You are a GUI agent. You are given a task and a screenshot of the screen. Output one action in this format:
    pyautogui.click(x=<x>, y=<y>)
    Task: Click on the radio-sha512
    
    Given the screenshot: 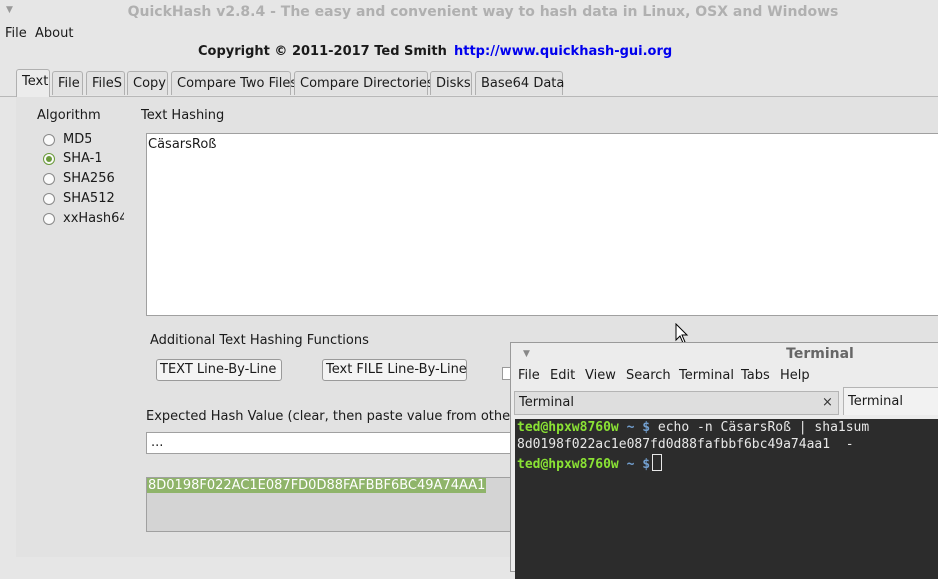 What is the action you would take?
    pyautogui.click(x=49, y=199)
    